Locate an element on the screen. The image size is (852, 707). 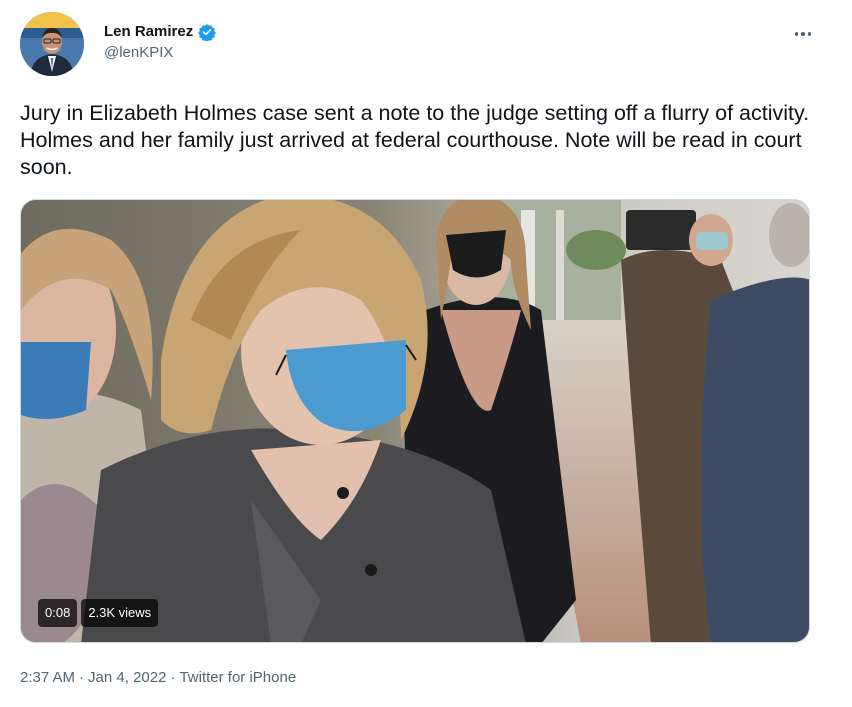
tweet-source: Twitter for iPhone is located at coordinates (237, 678).